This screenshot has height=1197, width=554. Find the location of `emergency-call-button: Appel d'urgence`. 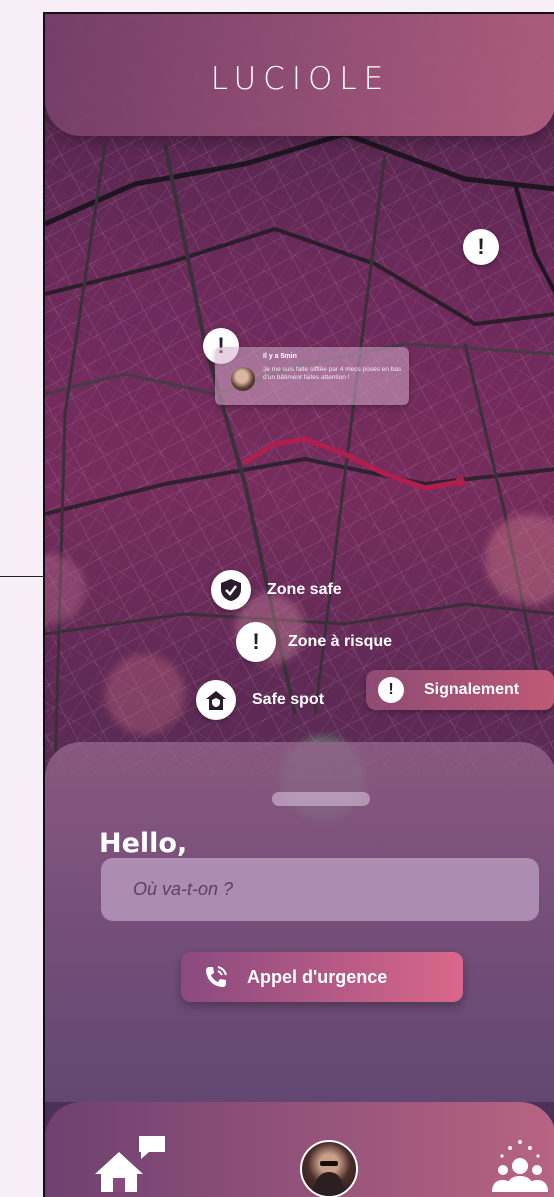

emergency-call-button: Appel d'urgence is located at coordinates (322, 977).